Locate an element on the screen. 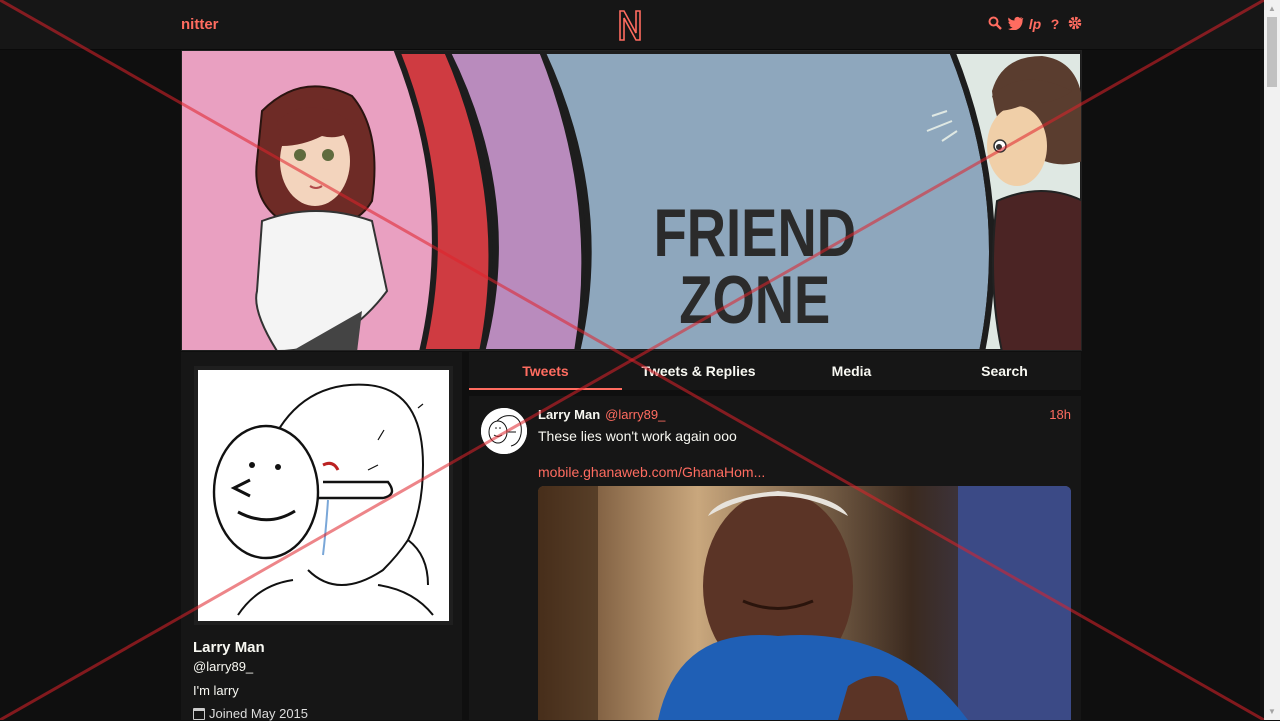 This screenshot has width=1280, height=721. nav-icons: lp ? is located at coordinates (1035, 24).